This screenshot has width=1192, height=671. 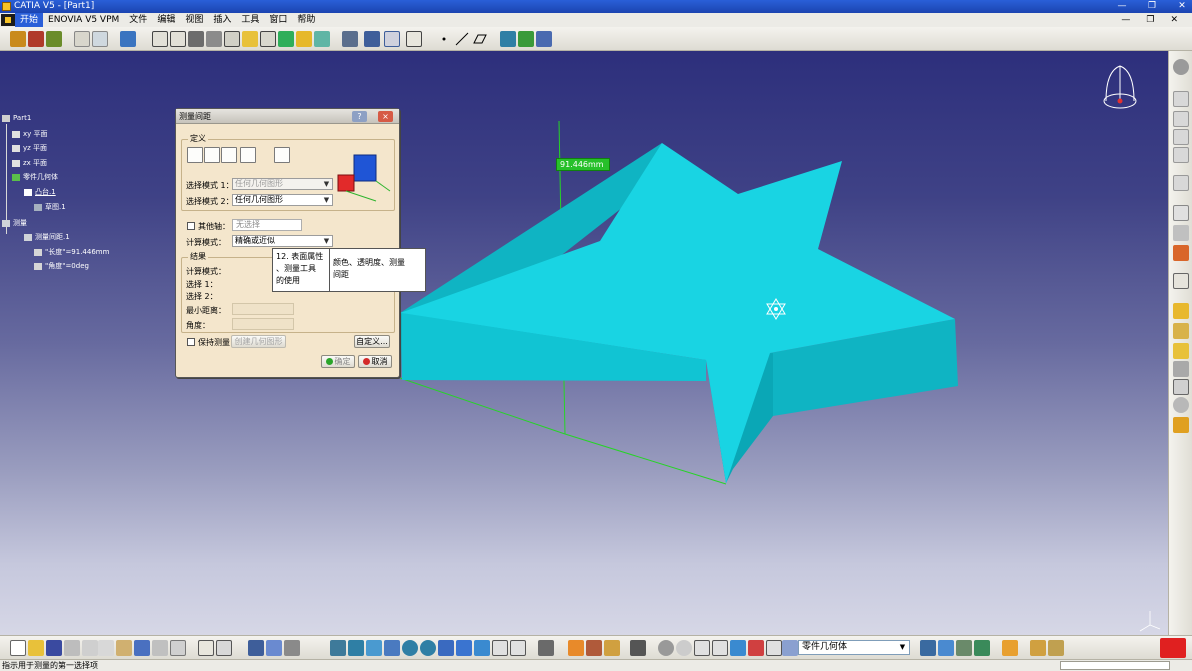 What do you see at coordinates (338, 648) in the screenshot?
I see `fly-icon` at bounding box center [338, 648].